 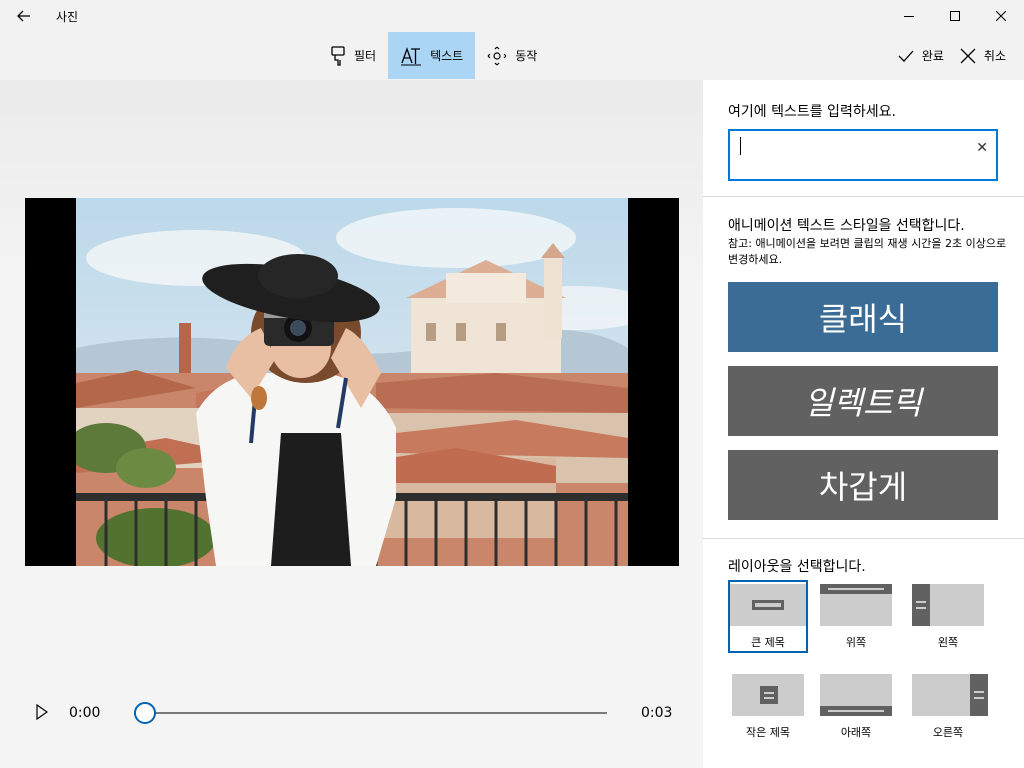 What do you see at coordinates (768, 695) in the screenshot?
I see `layout-small-title-thumb` at bounding box center [768, 695].